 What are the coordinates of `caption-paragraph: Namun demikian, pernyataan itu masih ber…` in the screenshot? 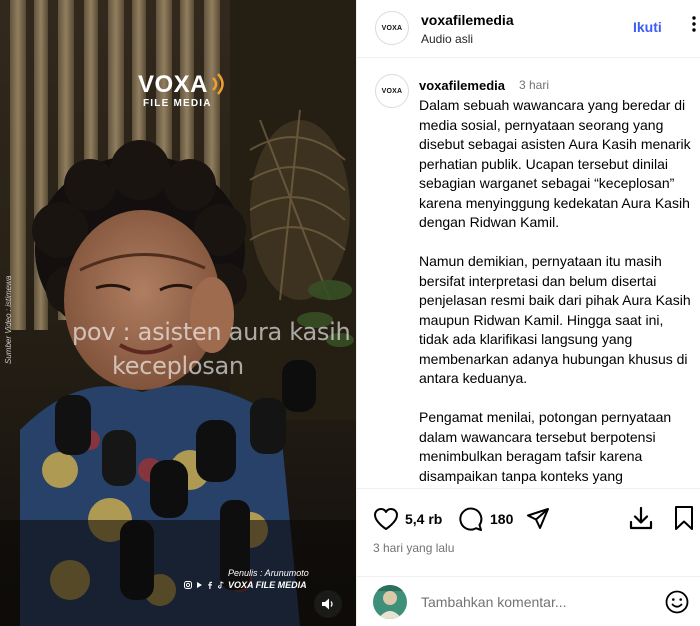 It's located at (555, 319).